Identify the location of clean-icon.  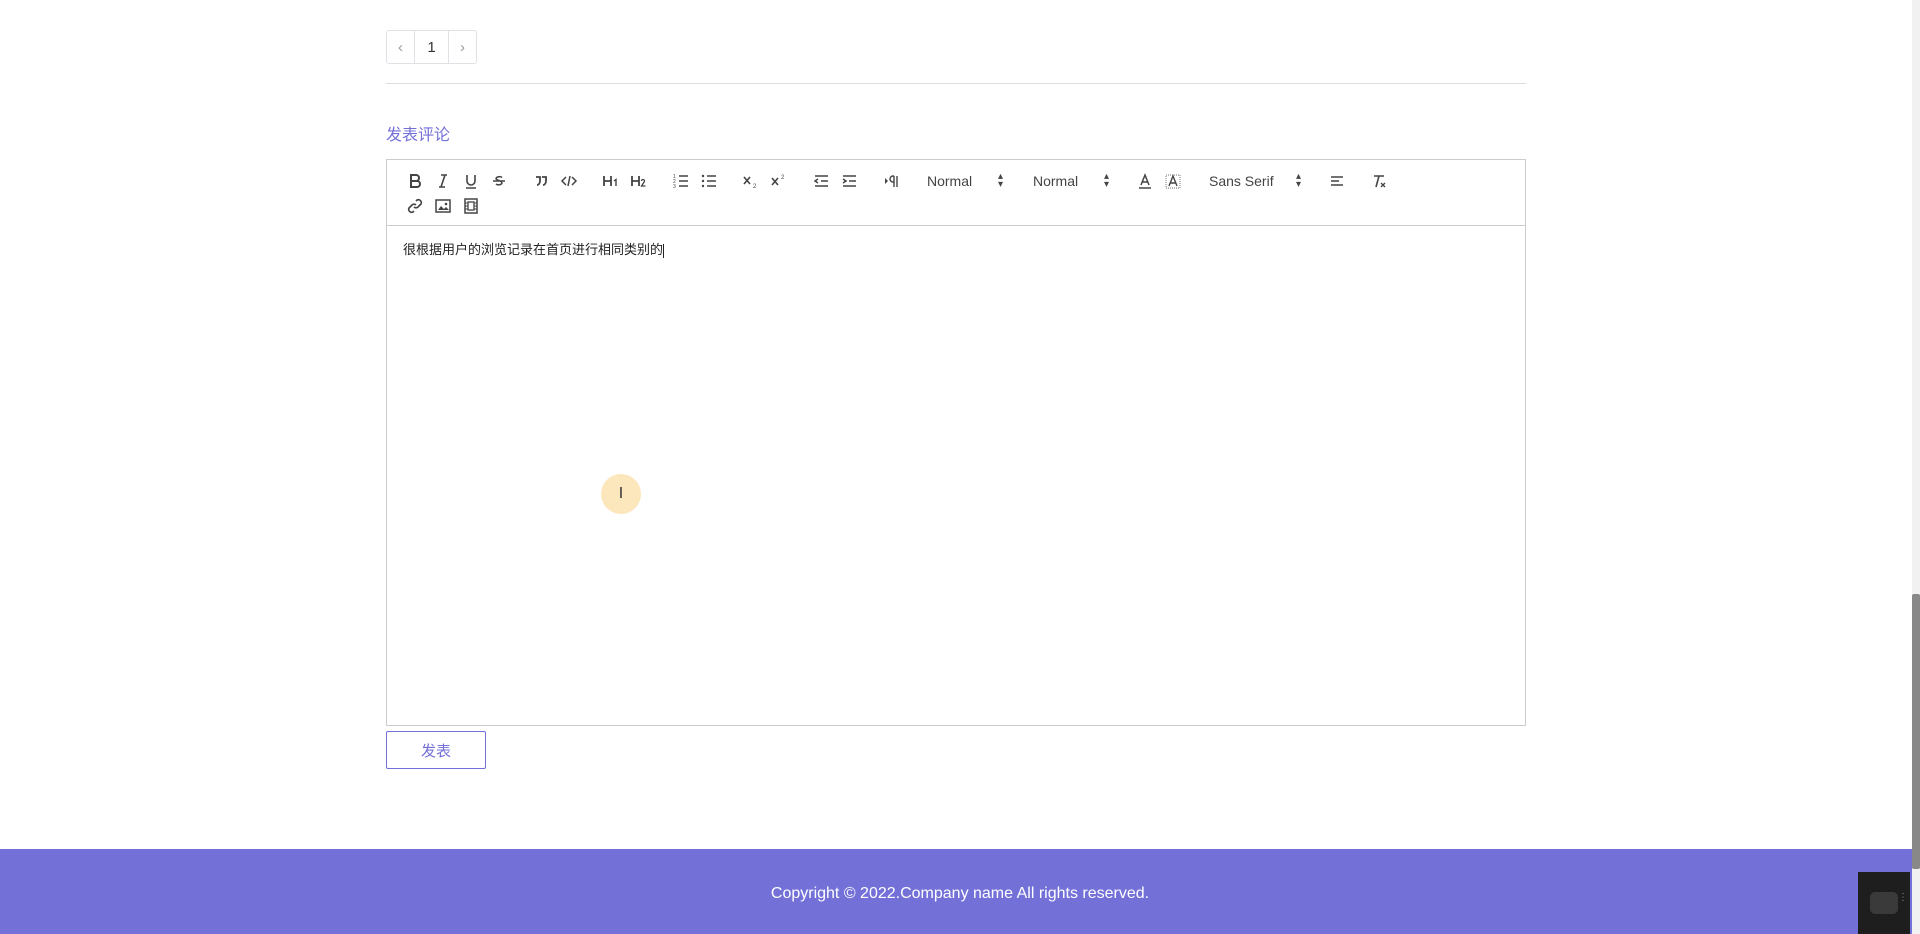
(1379, 181).